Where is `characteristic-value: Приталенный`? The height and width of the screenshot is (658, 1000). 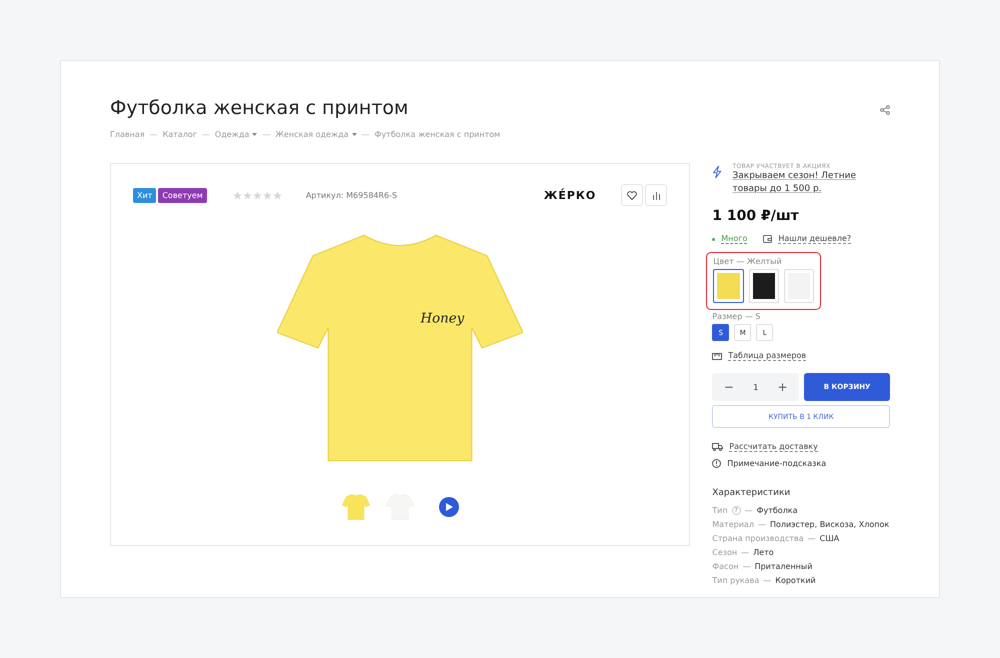 characteristic-value: Приталенный is located at coordinates (783, 566).